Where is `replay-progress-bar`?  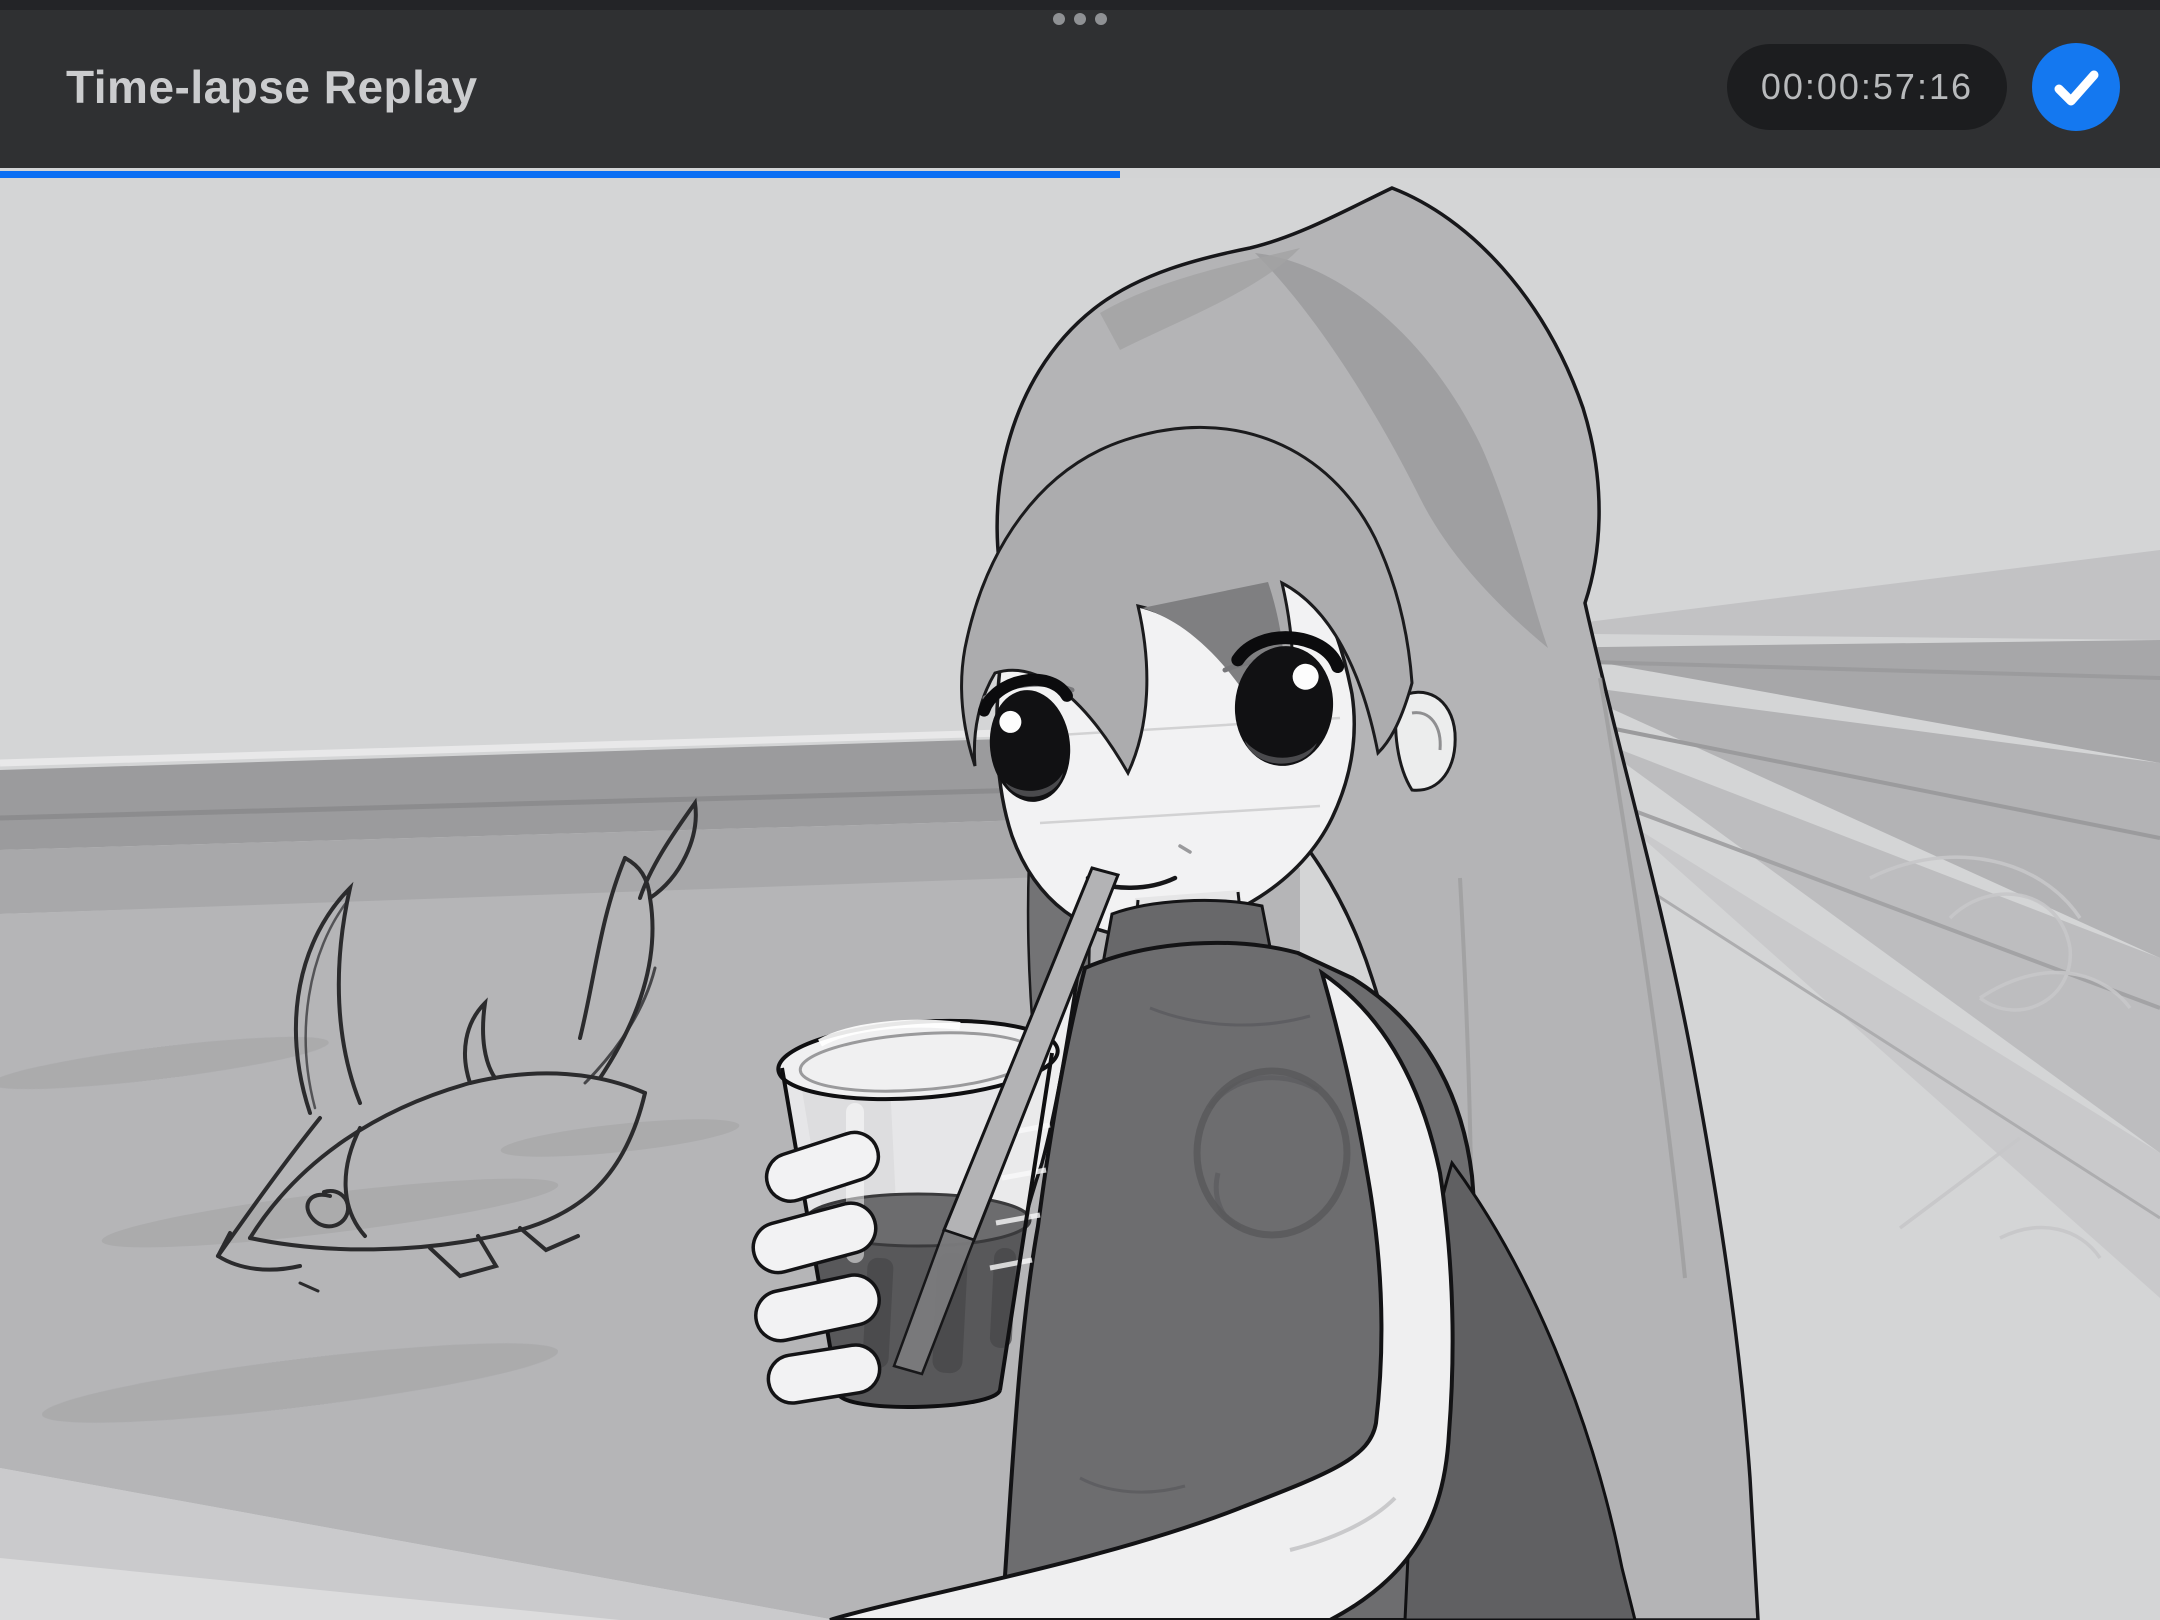 replay-progress-bar is located at coordinates (1080, 174).